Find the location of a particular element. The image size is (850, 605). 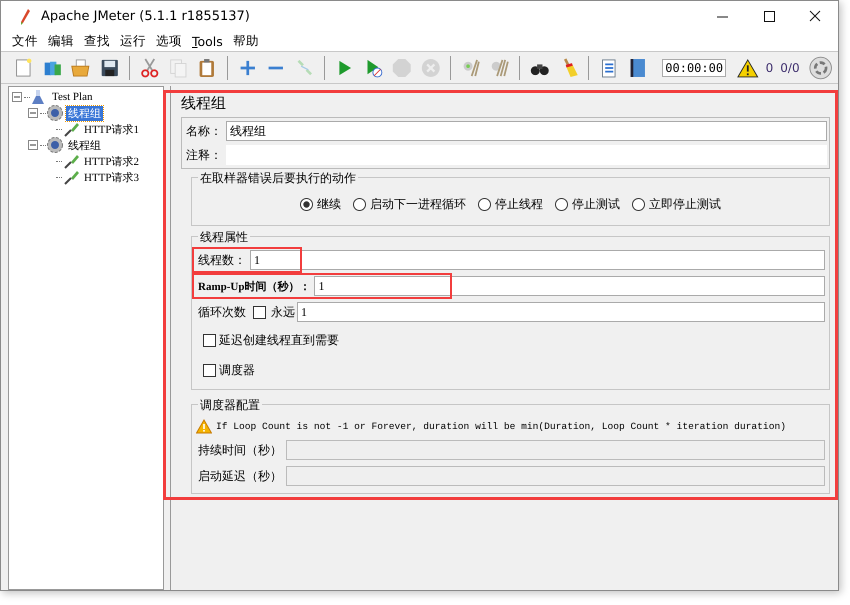

tree-item: HTTP请求1 is located at coordinates (111, 129).